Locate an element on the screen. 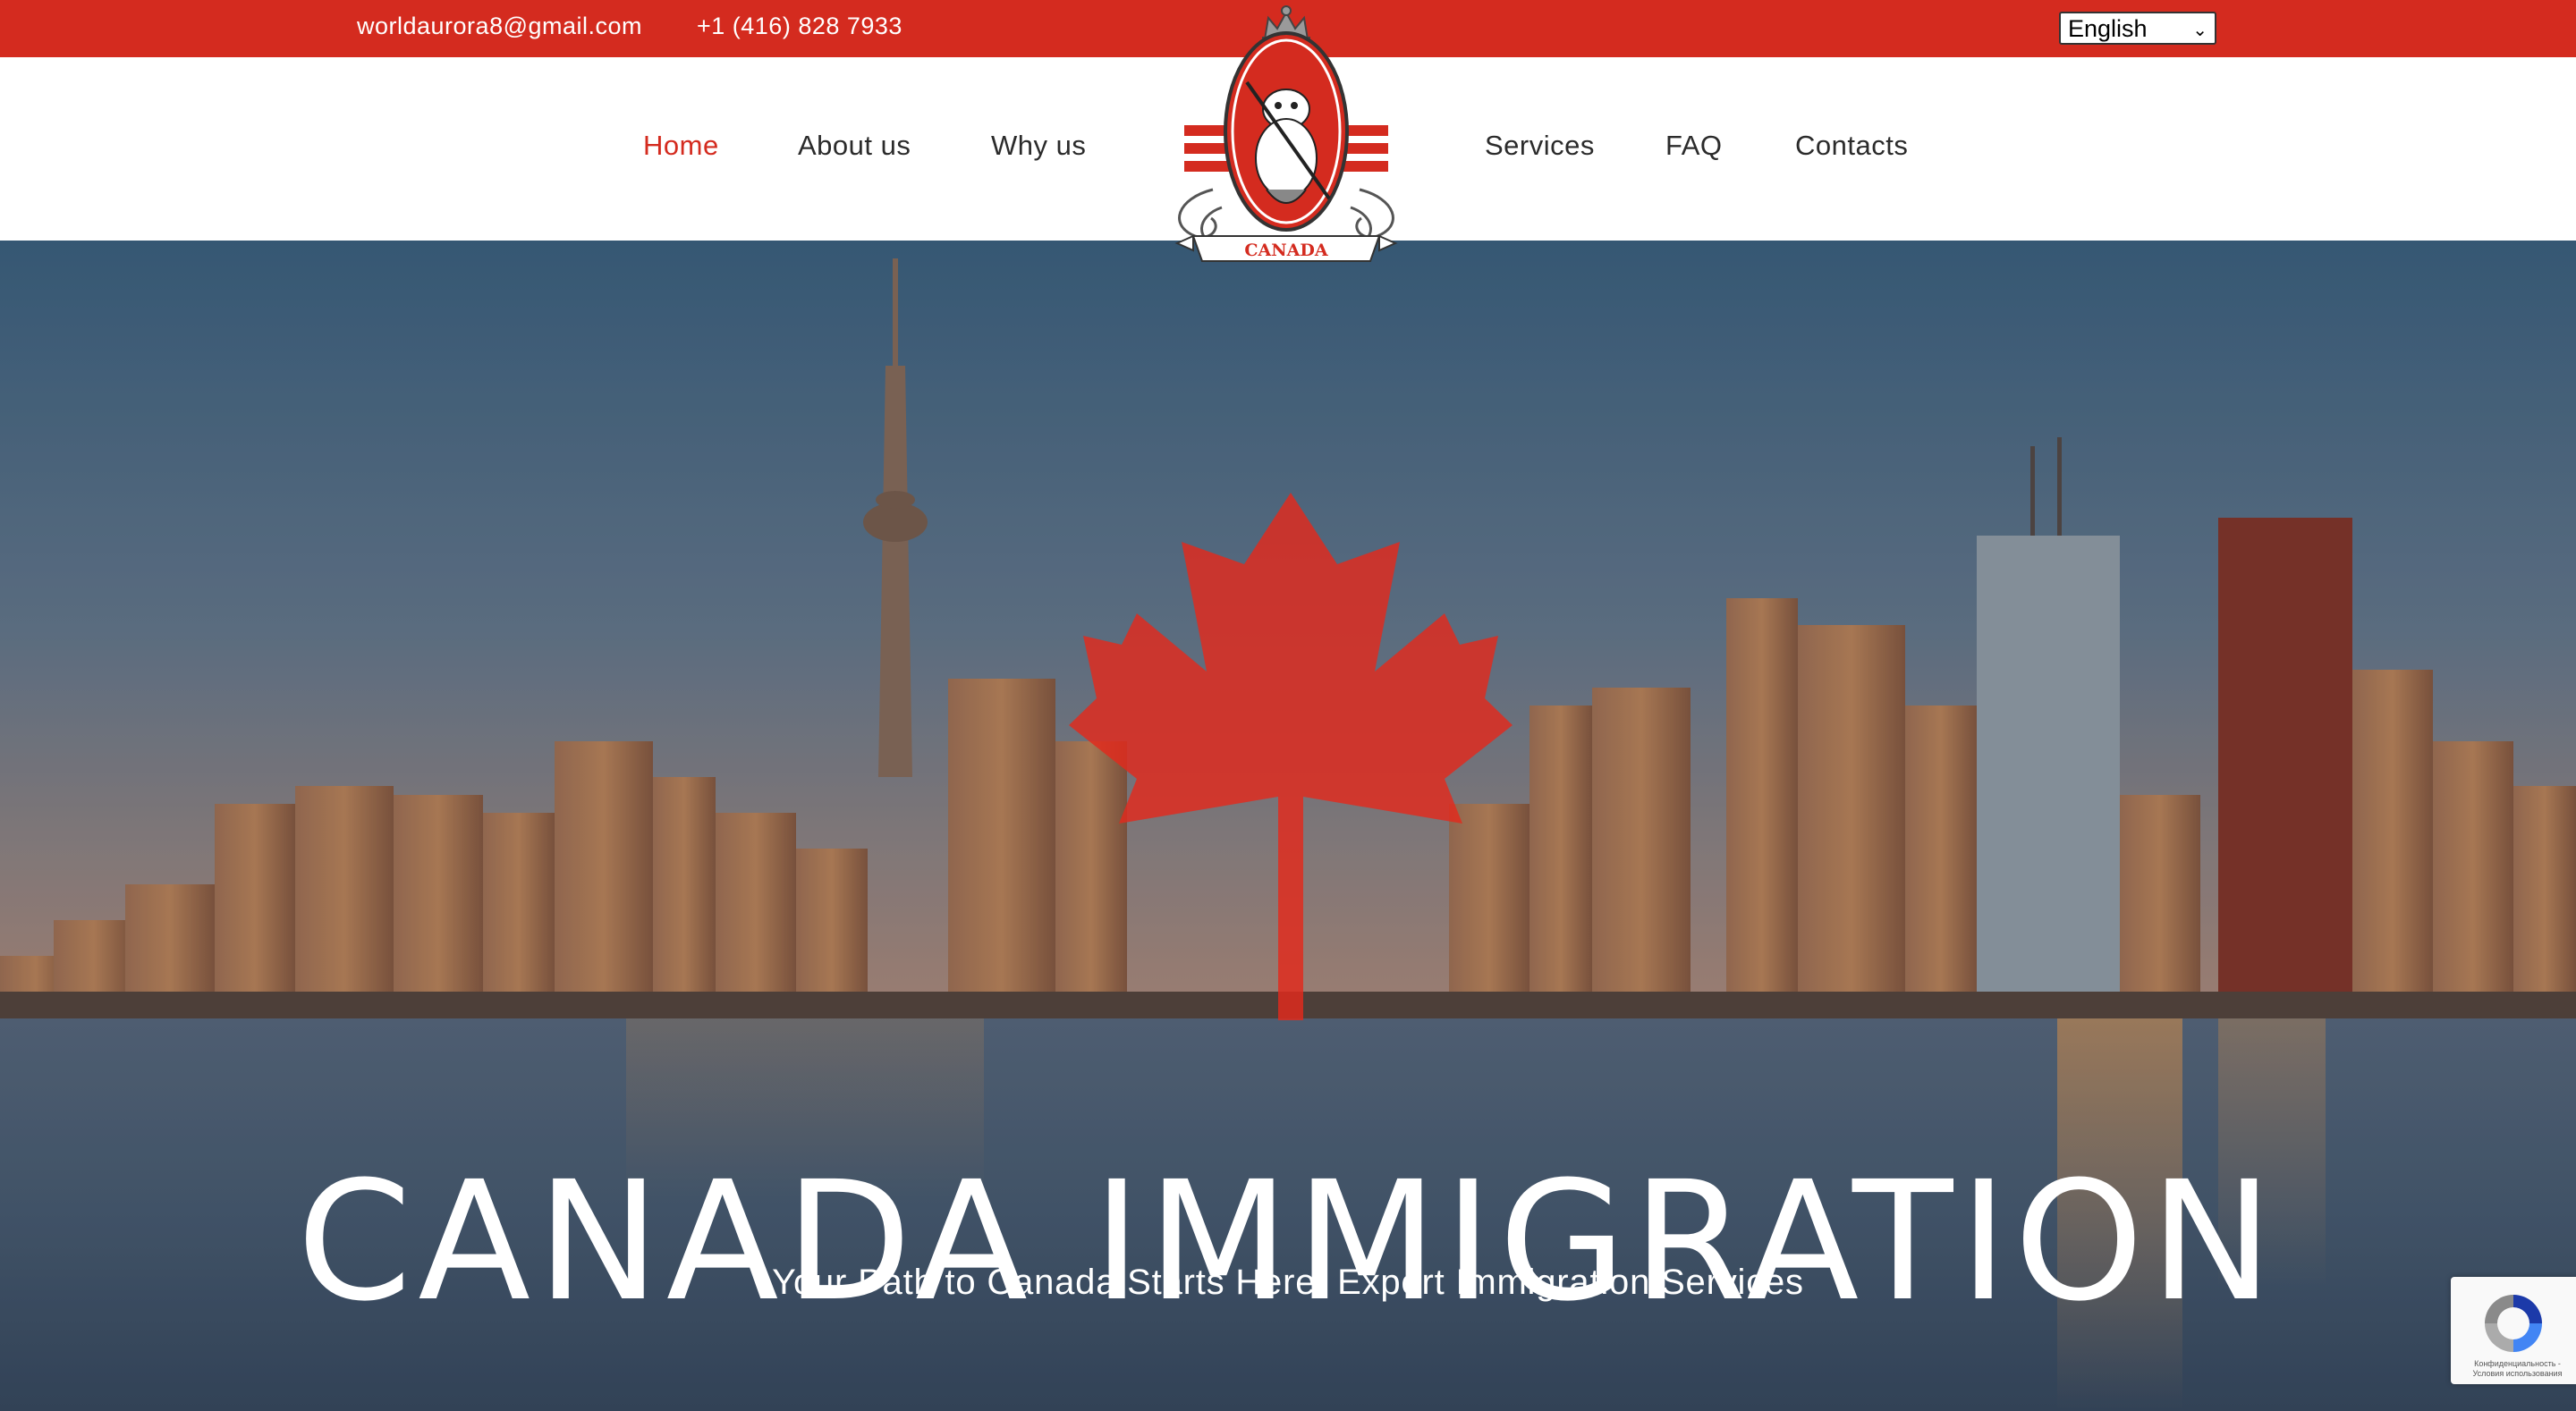  language-selected-value: English is located at coordinates (2108, 28).